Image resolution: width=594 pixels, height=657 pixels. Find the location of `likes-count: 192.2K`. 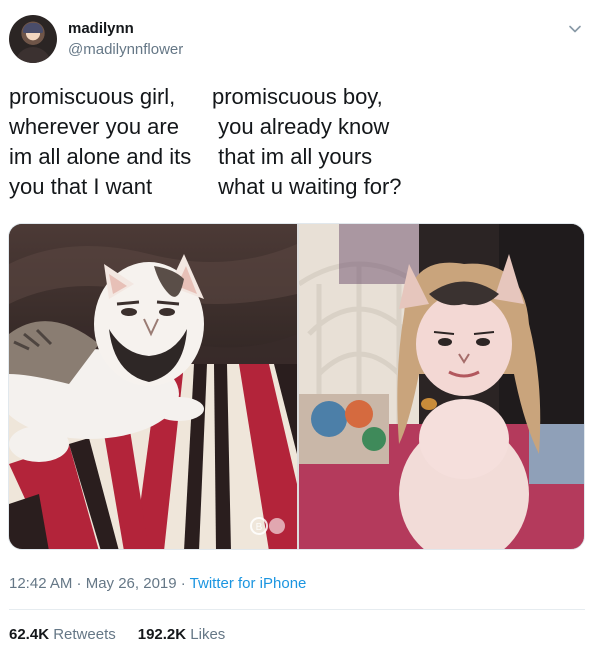

likes-count: 192.2K is located at coordinates (162, 634).